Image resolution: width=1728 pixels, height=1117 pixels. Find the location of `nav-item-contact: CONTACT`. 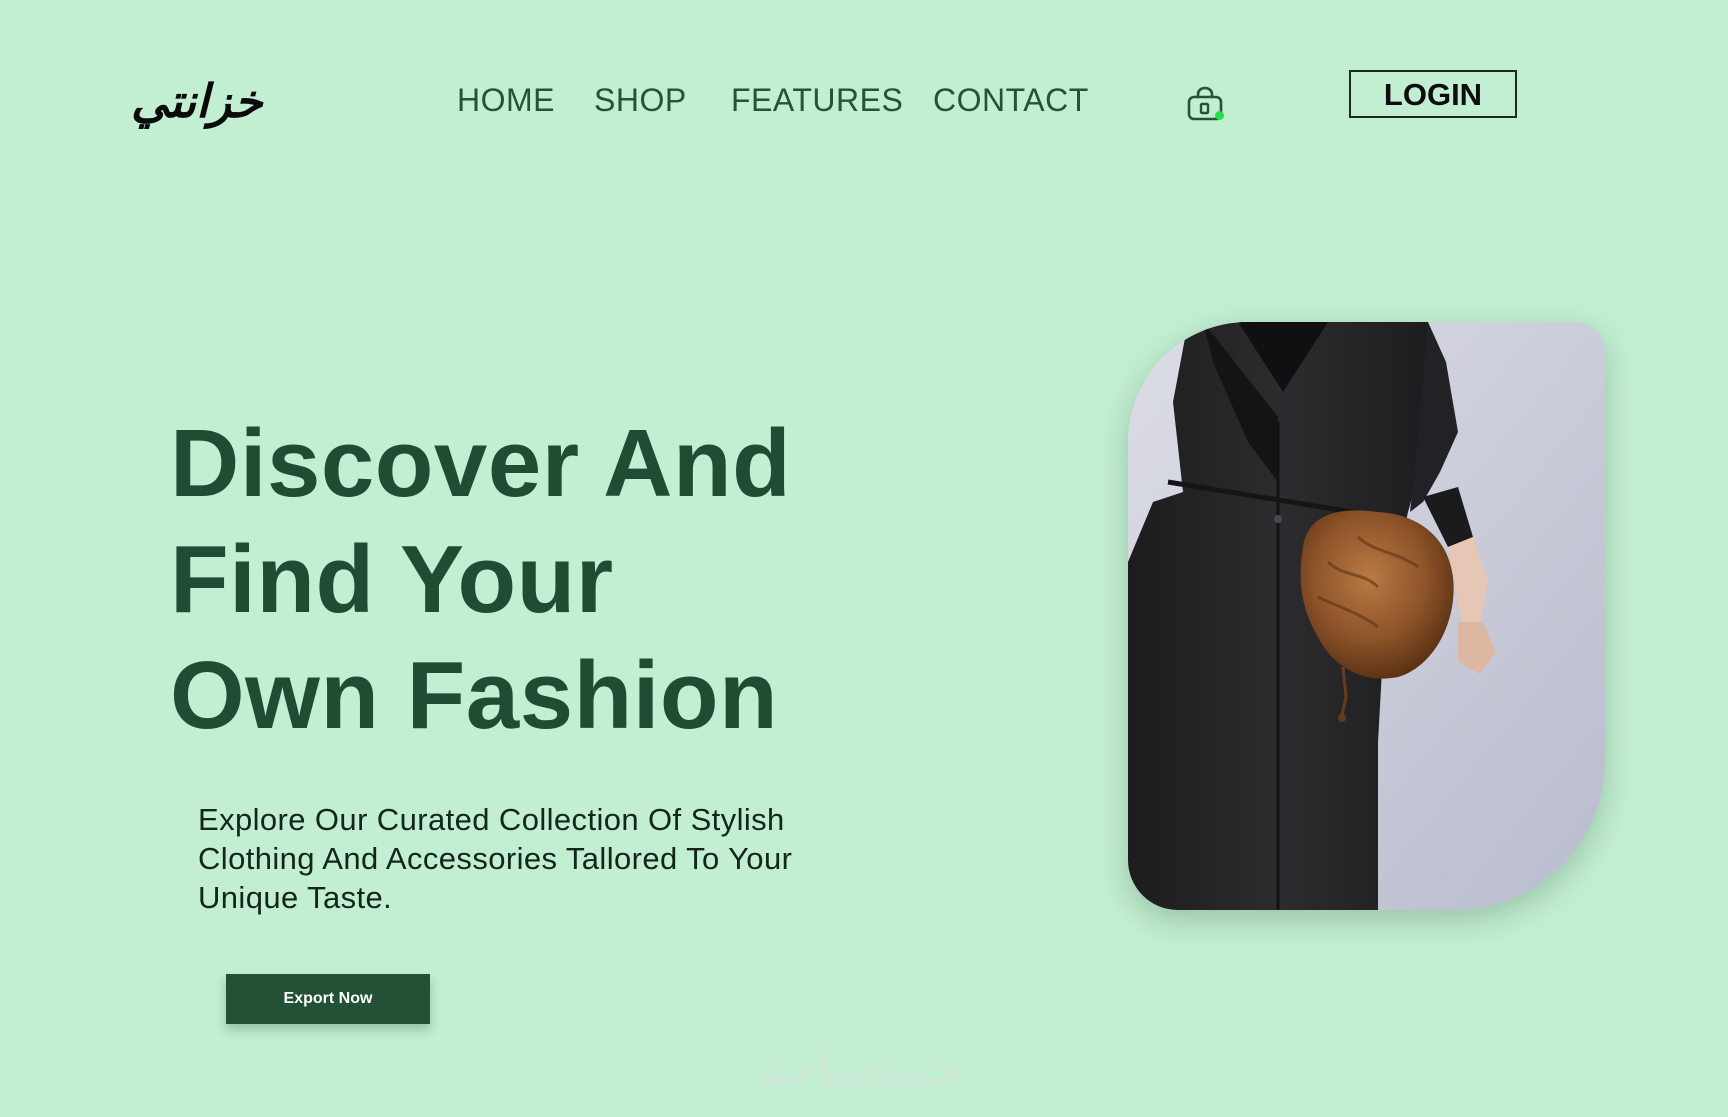

nav-item-contact: CONTACT is located at coordinates (1011, 100).